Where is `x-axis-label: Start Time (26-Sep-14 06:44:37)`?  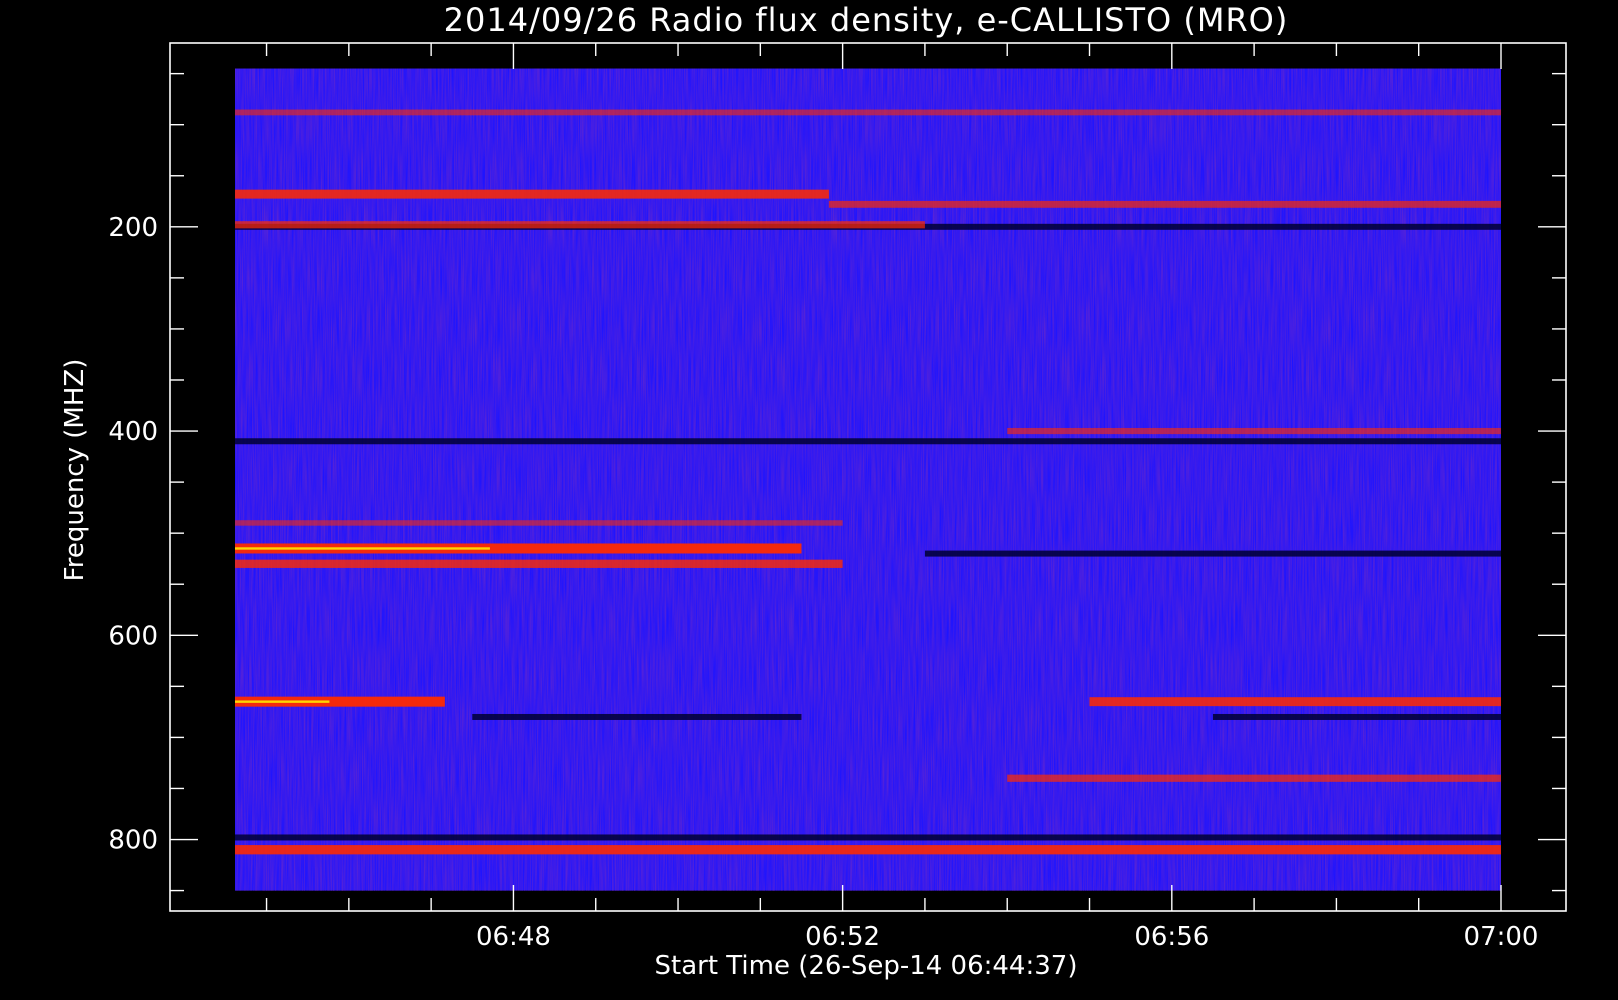 x-axis-label: Start Time (26-Sep-14 06:44:37) is located at coordinates (866, 966).